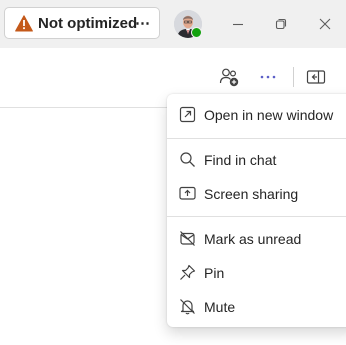 The height and width of the screenshot is (345, 346). I want to click on not-optimized-label: Not optimized, so click(88, 23).